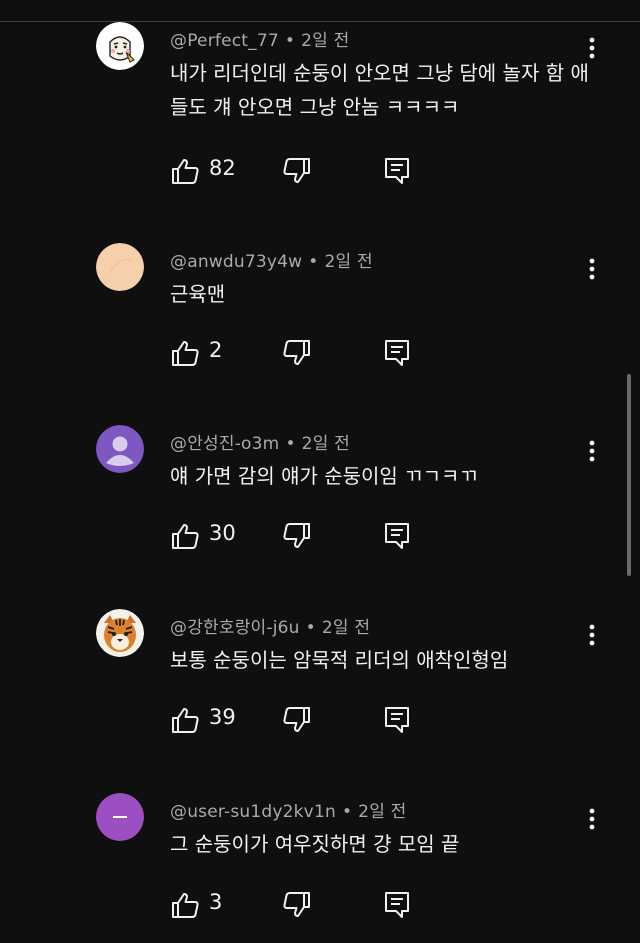  What do you see at coordinates (324, 476) in the screenshot?
I see `comment-text: 얘 가면 감의 얘가 순둥이임 ㄲㄱㅋㄲ` at bounding box center [324, 476].